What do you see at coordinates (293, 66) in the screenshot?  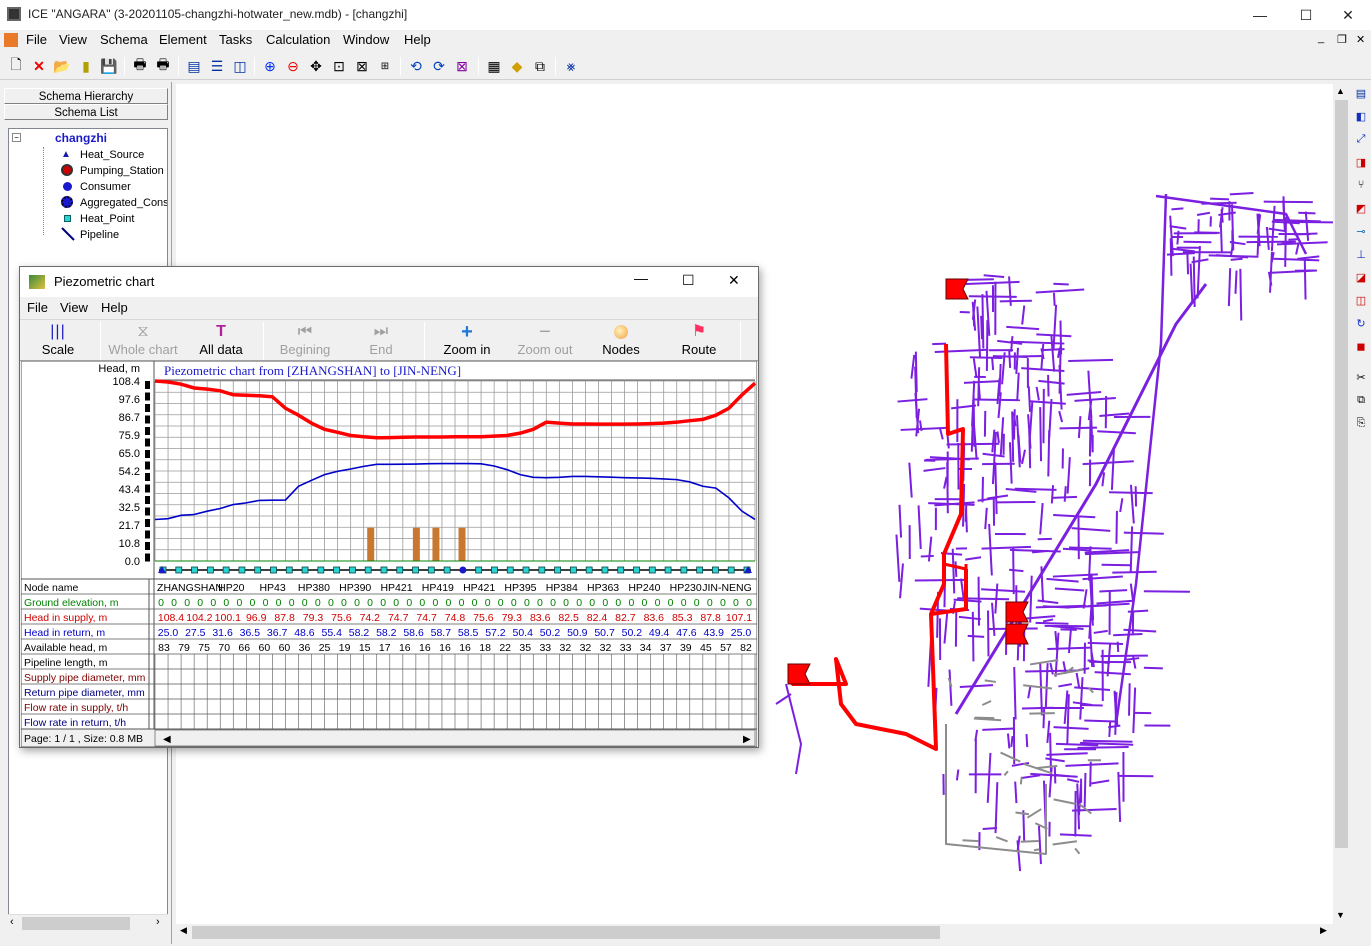 I see `zoom-out-icon: ⊖` at bounding box center [293, 66].